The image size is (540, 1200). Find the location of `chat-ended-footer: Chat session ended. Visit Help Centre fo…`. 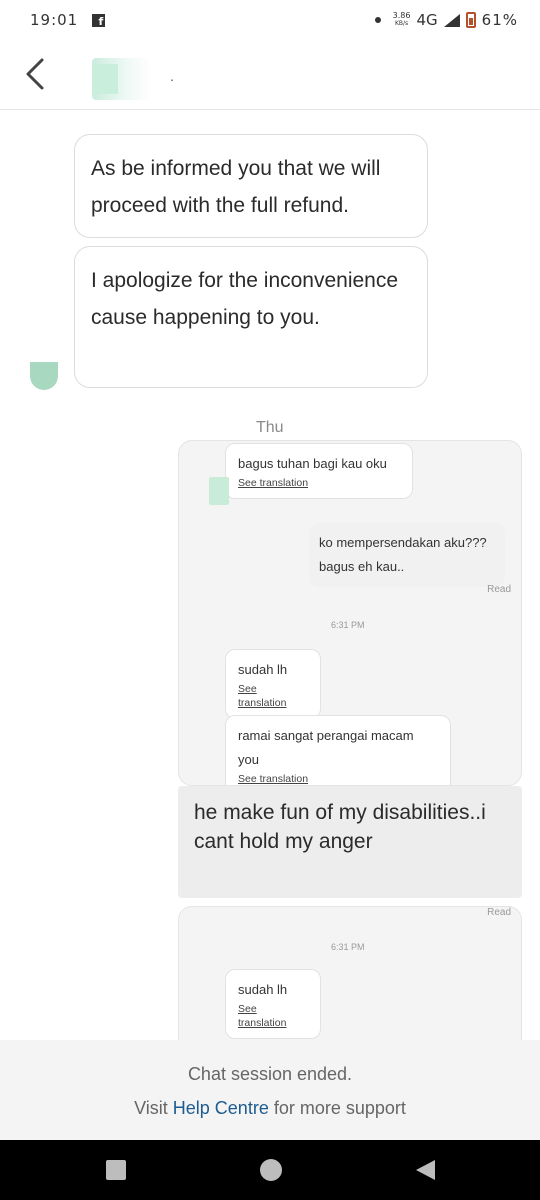

chat-ended-footer: Chat session ended. Visit Help Centre fo… is located at coordinates (270, 1090).